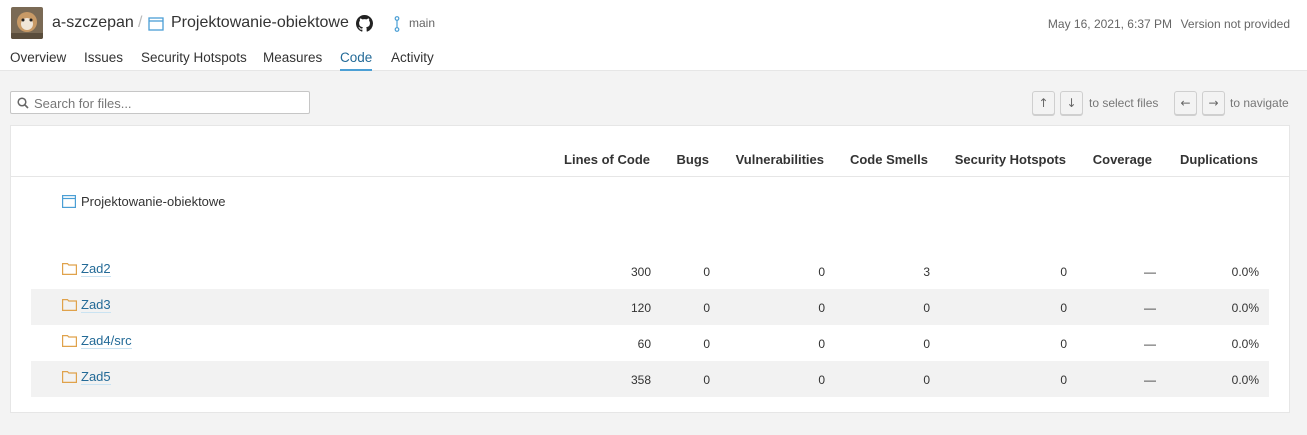 The width and height of the screenshot is (1307, 435). Describe the element at coordinates (422, 23) in the screenshot. I see `branch-name: main` at that location.